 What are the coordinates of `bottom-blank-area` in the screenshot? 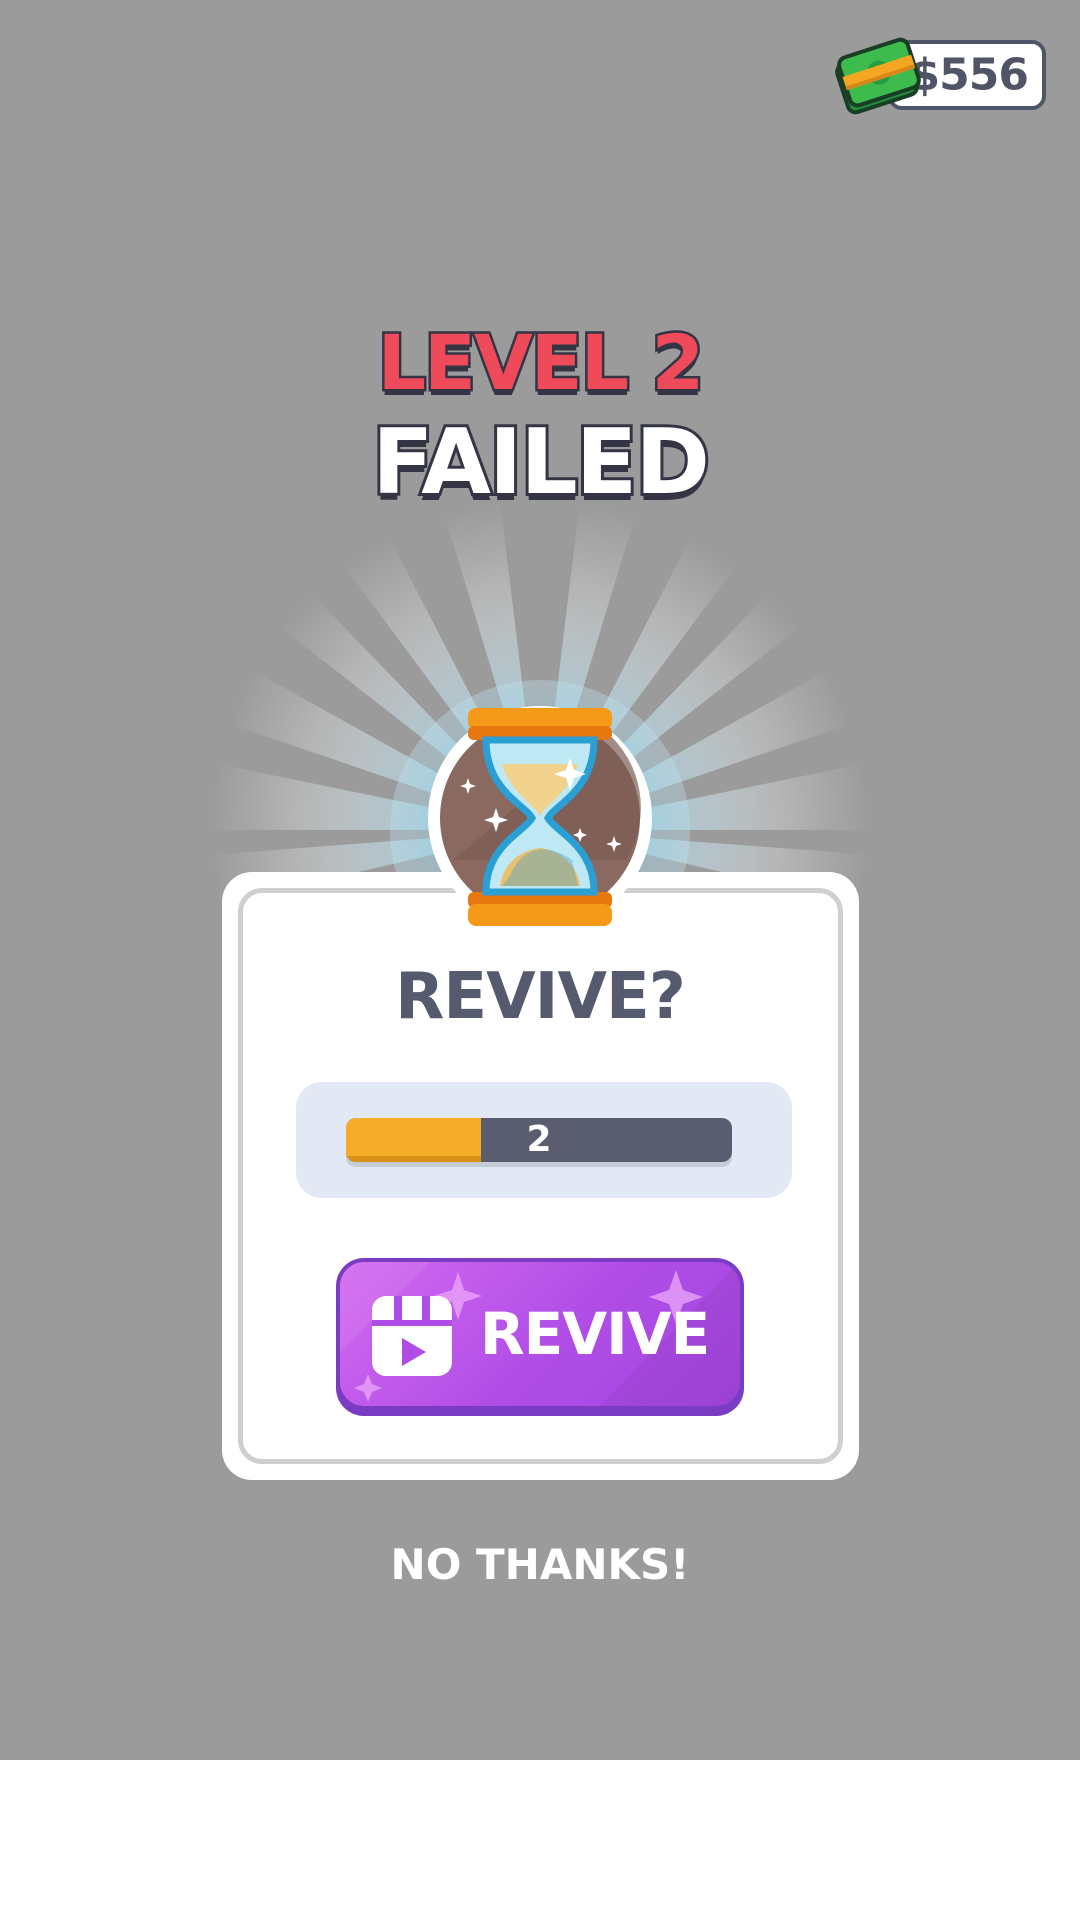 It's located at (540, 1840).